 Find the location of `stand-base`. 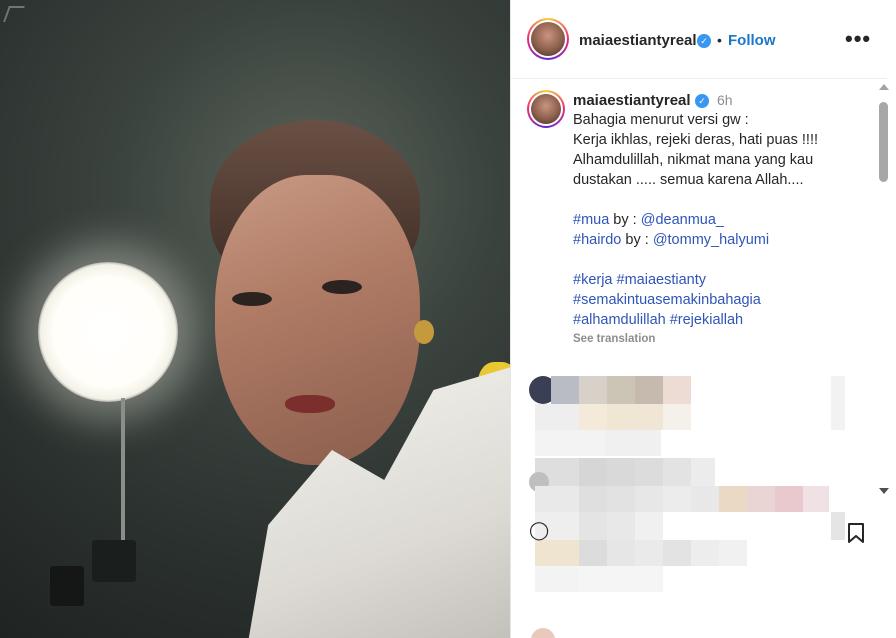

stand-base is located at coordinates (114, 561).